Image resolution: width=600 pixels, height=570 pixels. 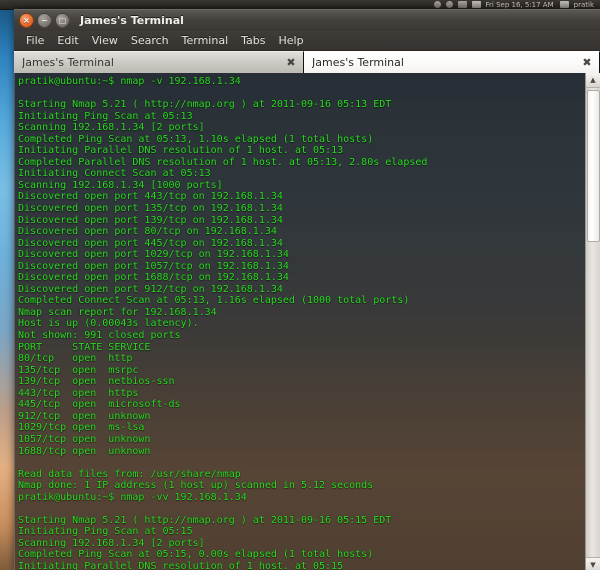 What do you see at coordinates (291, 40) in the screenshot?
I see `menu-help: Help` at bounding box center [291, 40].